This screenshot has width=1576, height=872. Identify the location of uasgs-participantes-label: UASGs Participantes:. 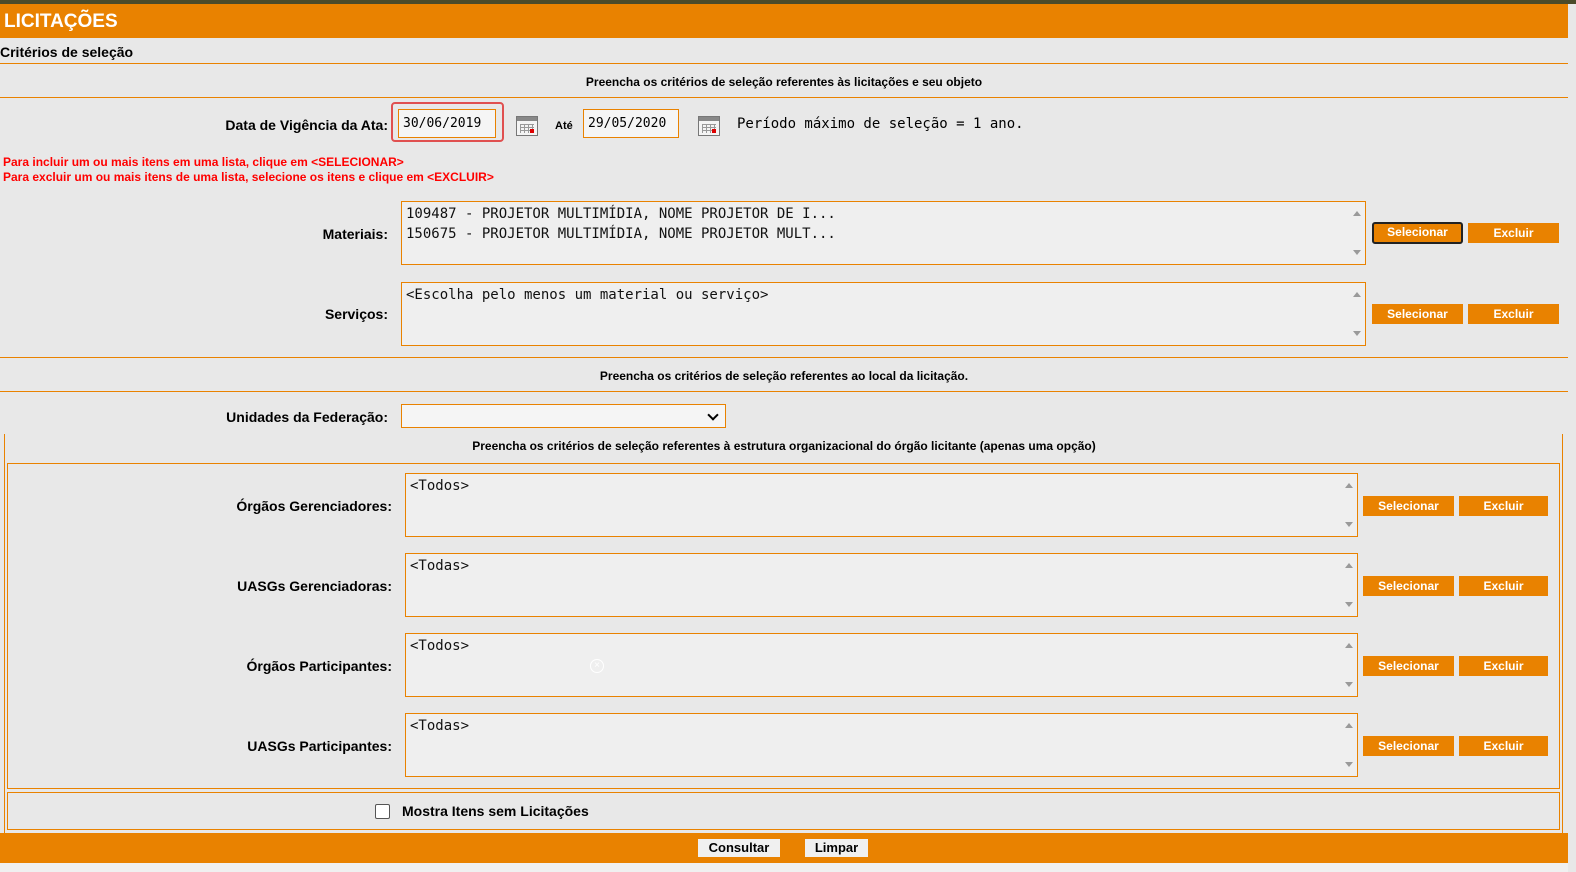
(319, 746).